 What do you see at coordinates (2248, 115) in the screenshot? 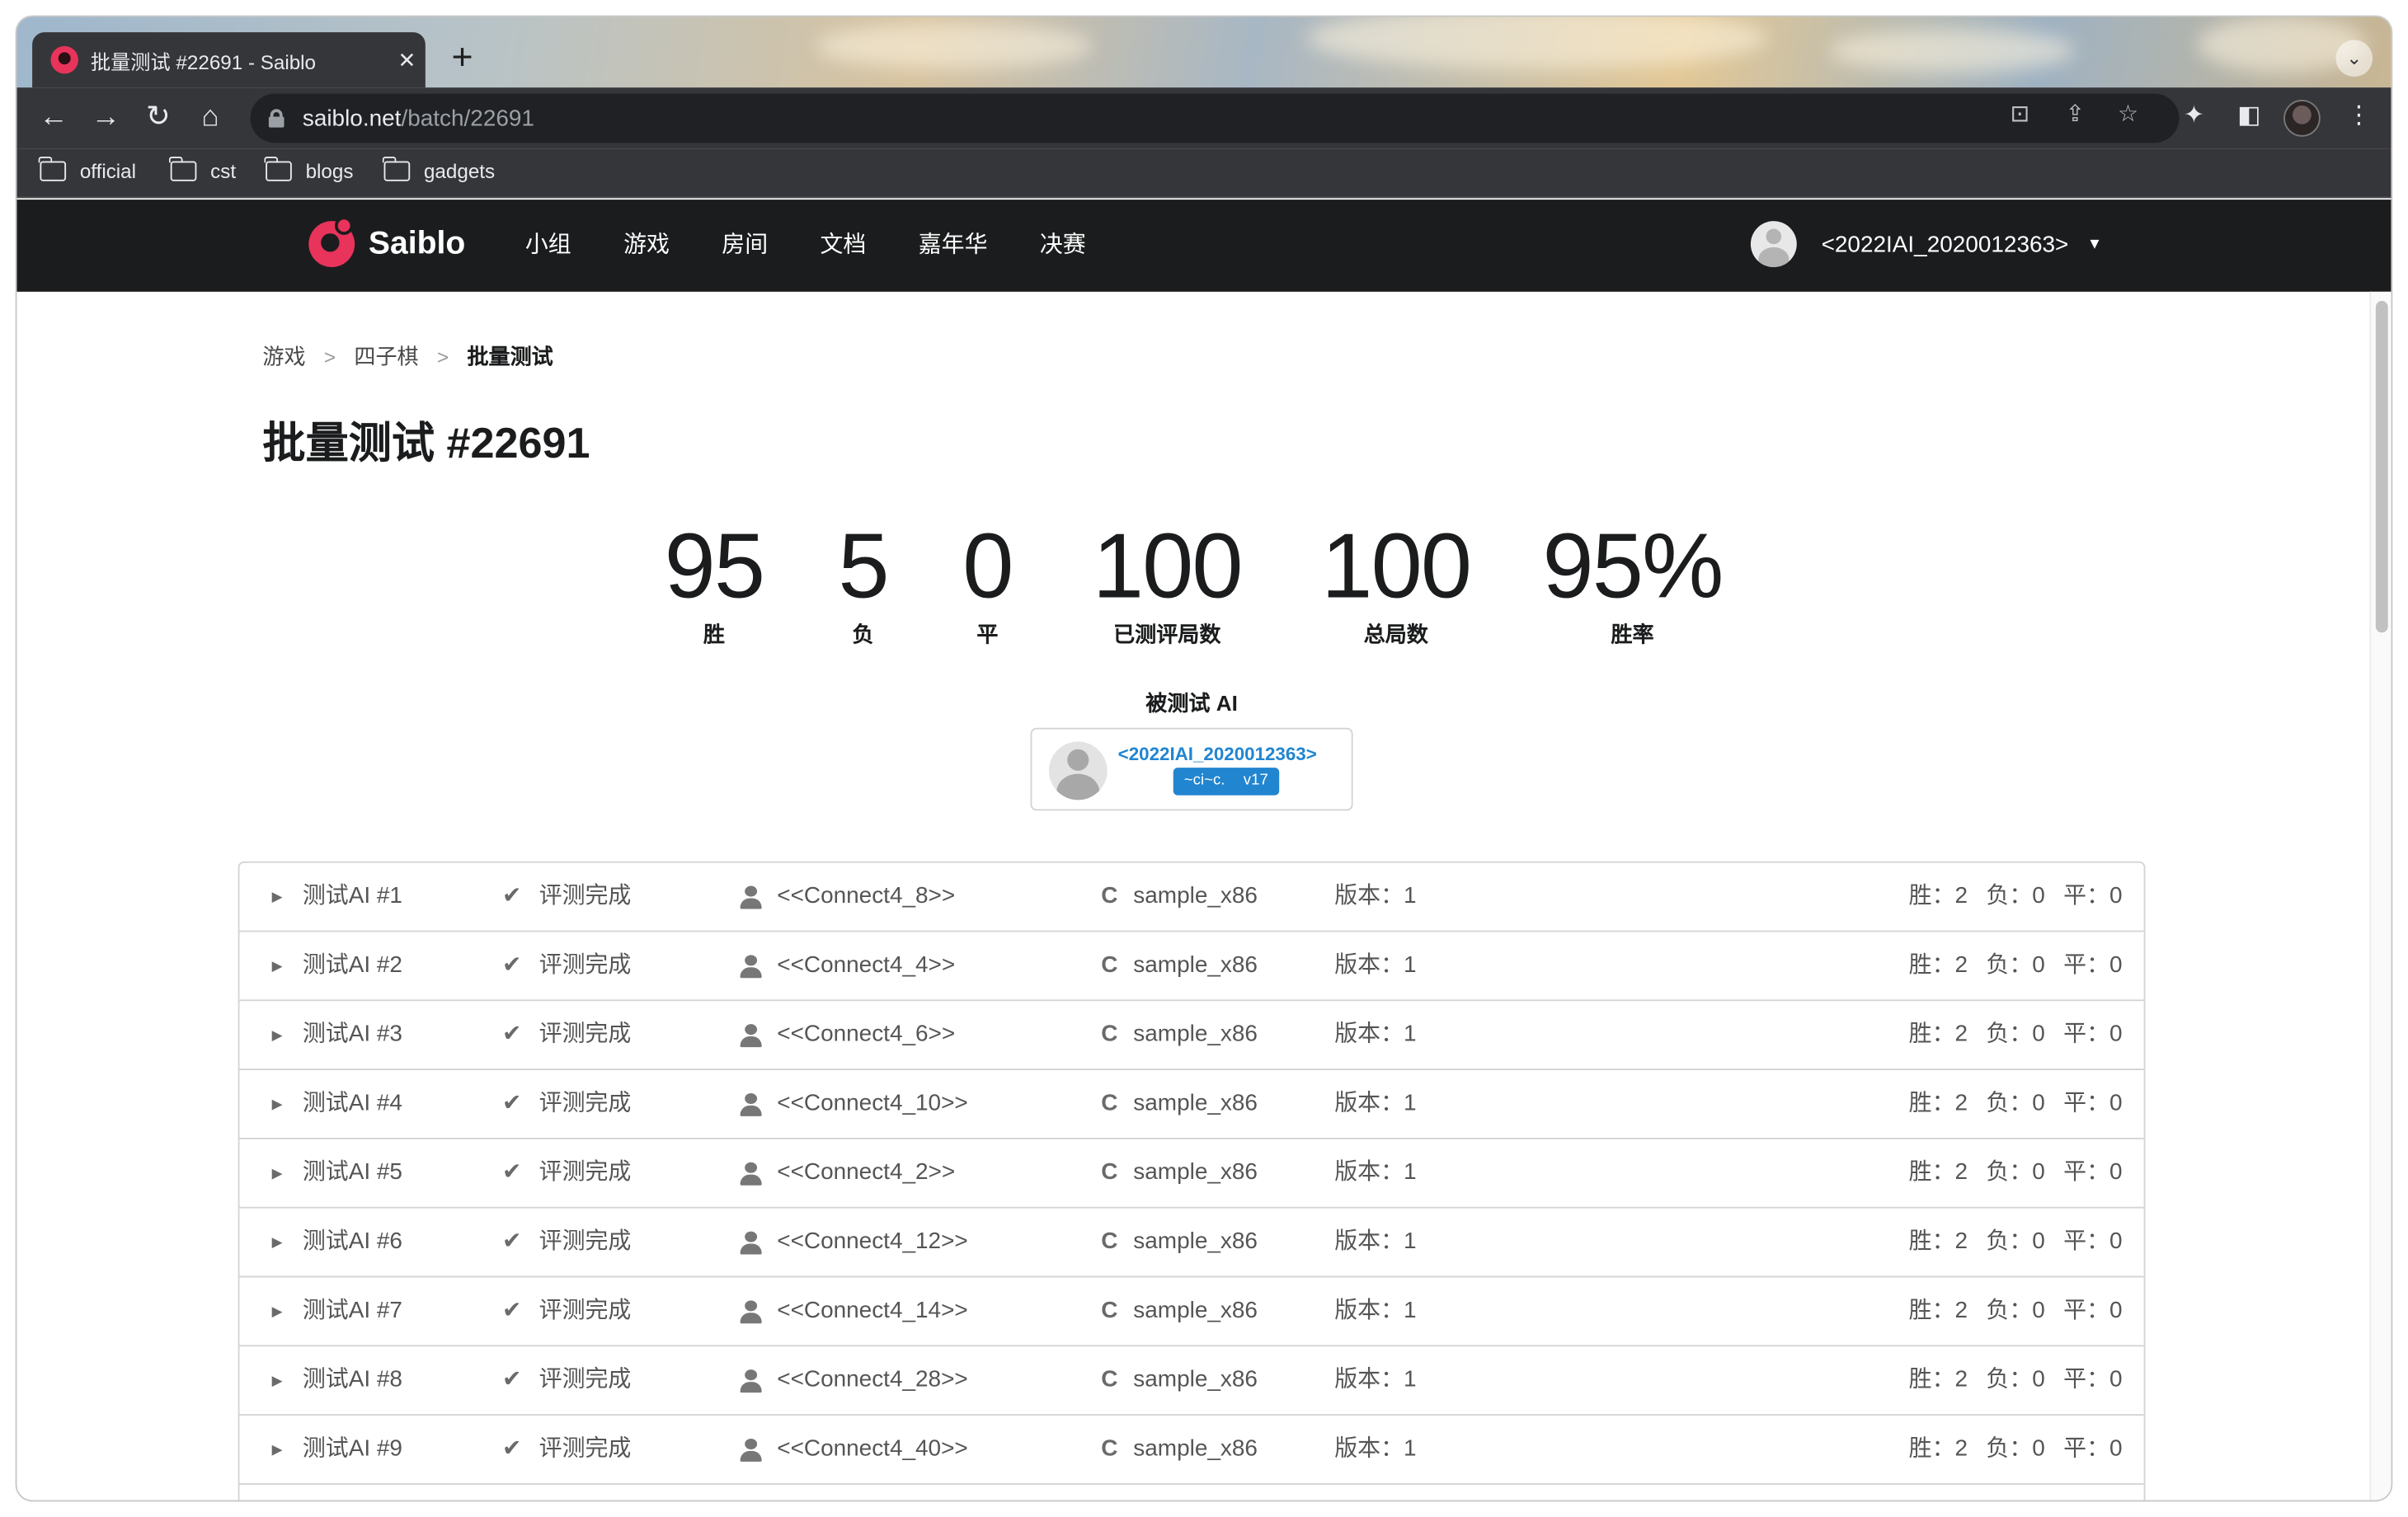
I see `side-panel-icon: ◧` at bounding box center [2248, 115].